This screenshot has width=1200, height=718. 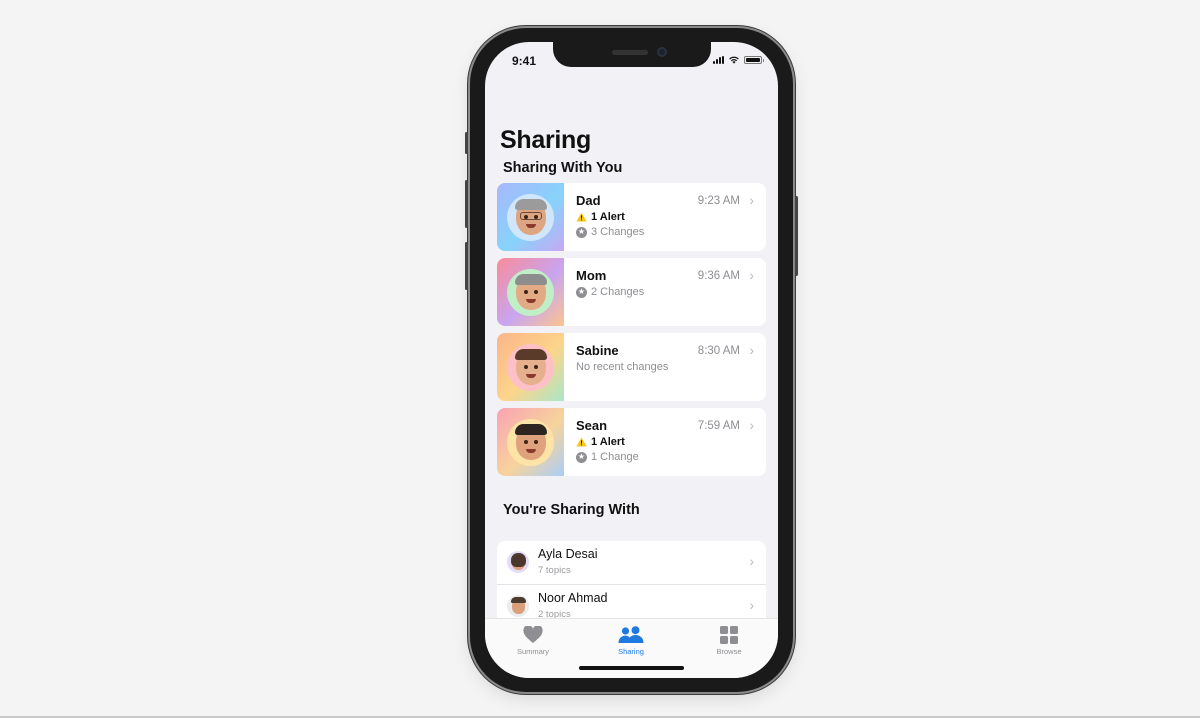 I want to click on tab-sharing: Sharing, so click(x=631, y=640).